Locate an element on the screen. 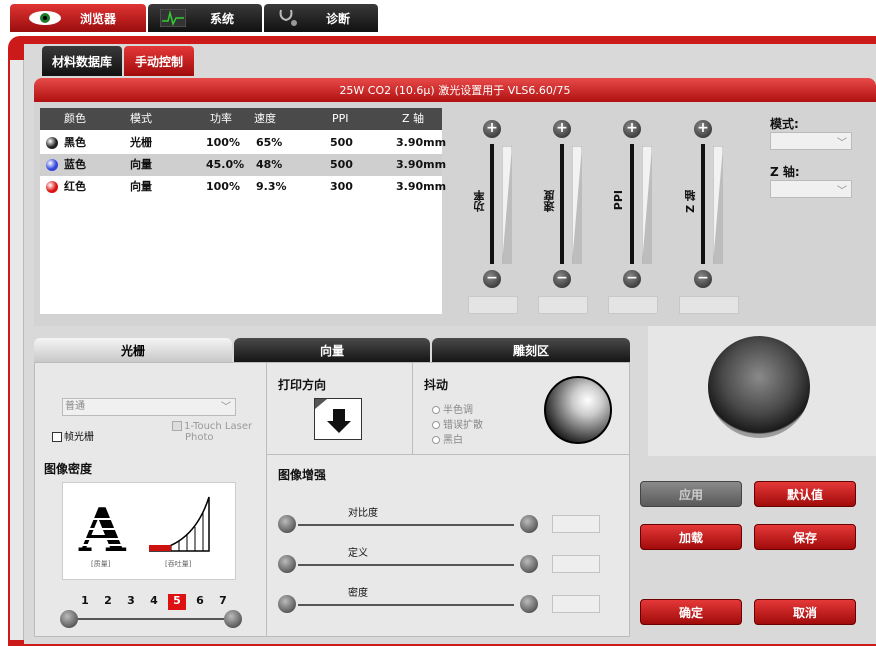 This screenshot has height=646, width=876. z-axis-select: ﹀ is located at coordinates (811, 189).